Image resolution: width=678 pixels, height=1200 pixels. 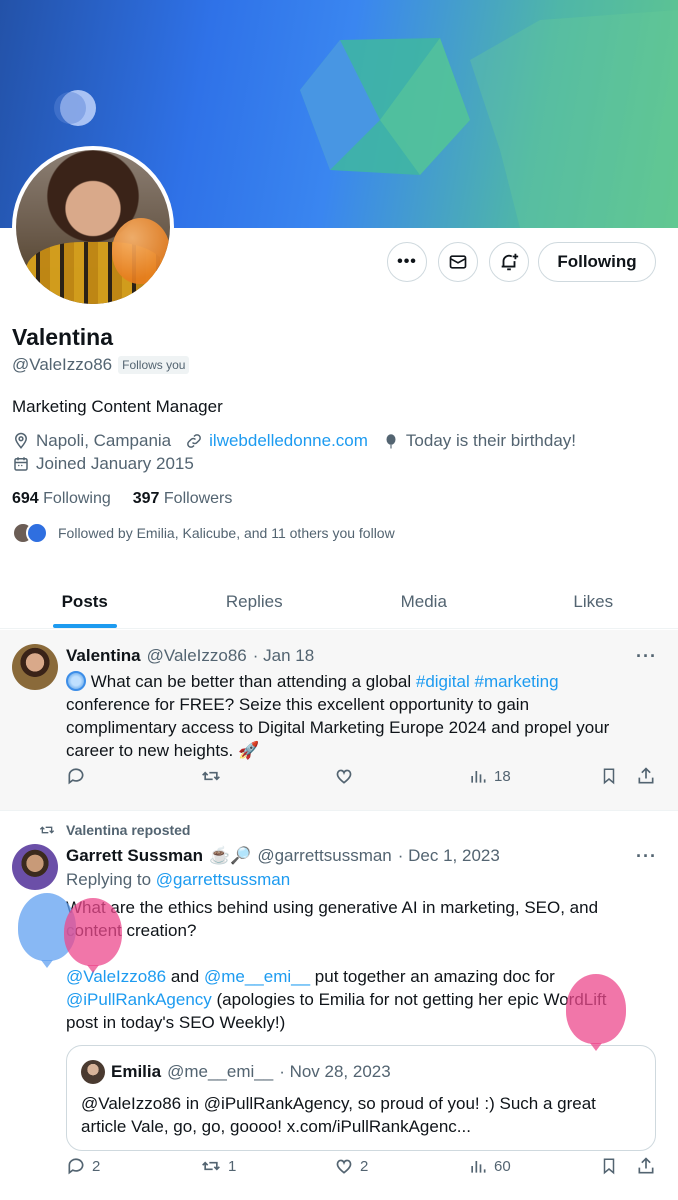 What do you see at coordinates (249, 750) in the screenshot?
I see `rocket-icon: 🚀` at bounding box center [249, 750].